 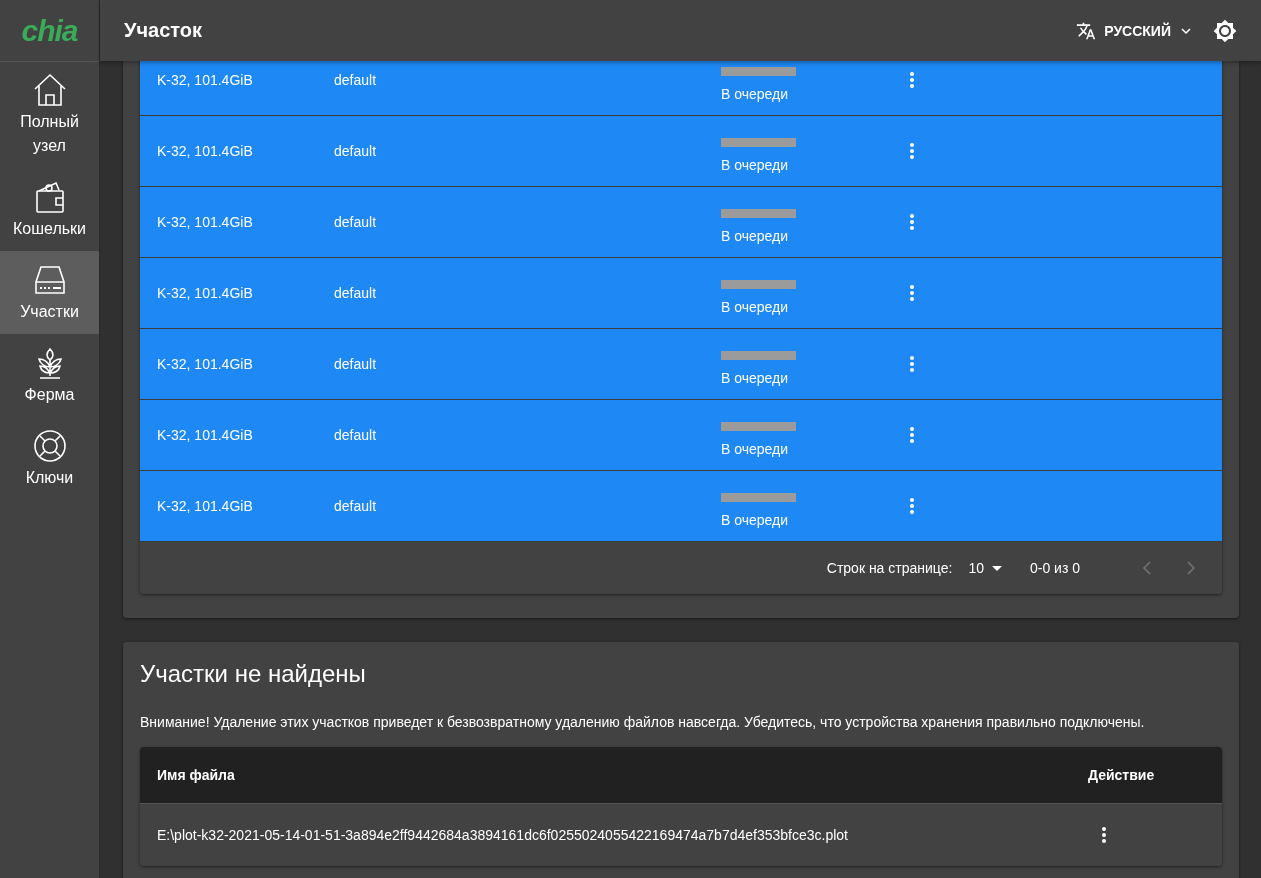 What do you see at coordinates (643, 722) in the screenshot?
I see `warning-text: Внимание! Удаление этих участков приведет к безвозвратному удалению файлов навсегда. Убедитесь, что устройства хранения правильно подключены.` at bounding box center [643, 722].